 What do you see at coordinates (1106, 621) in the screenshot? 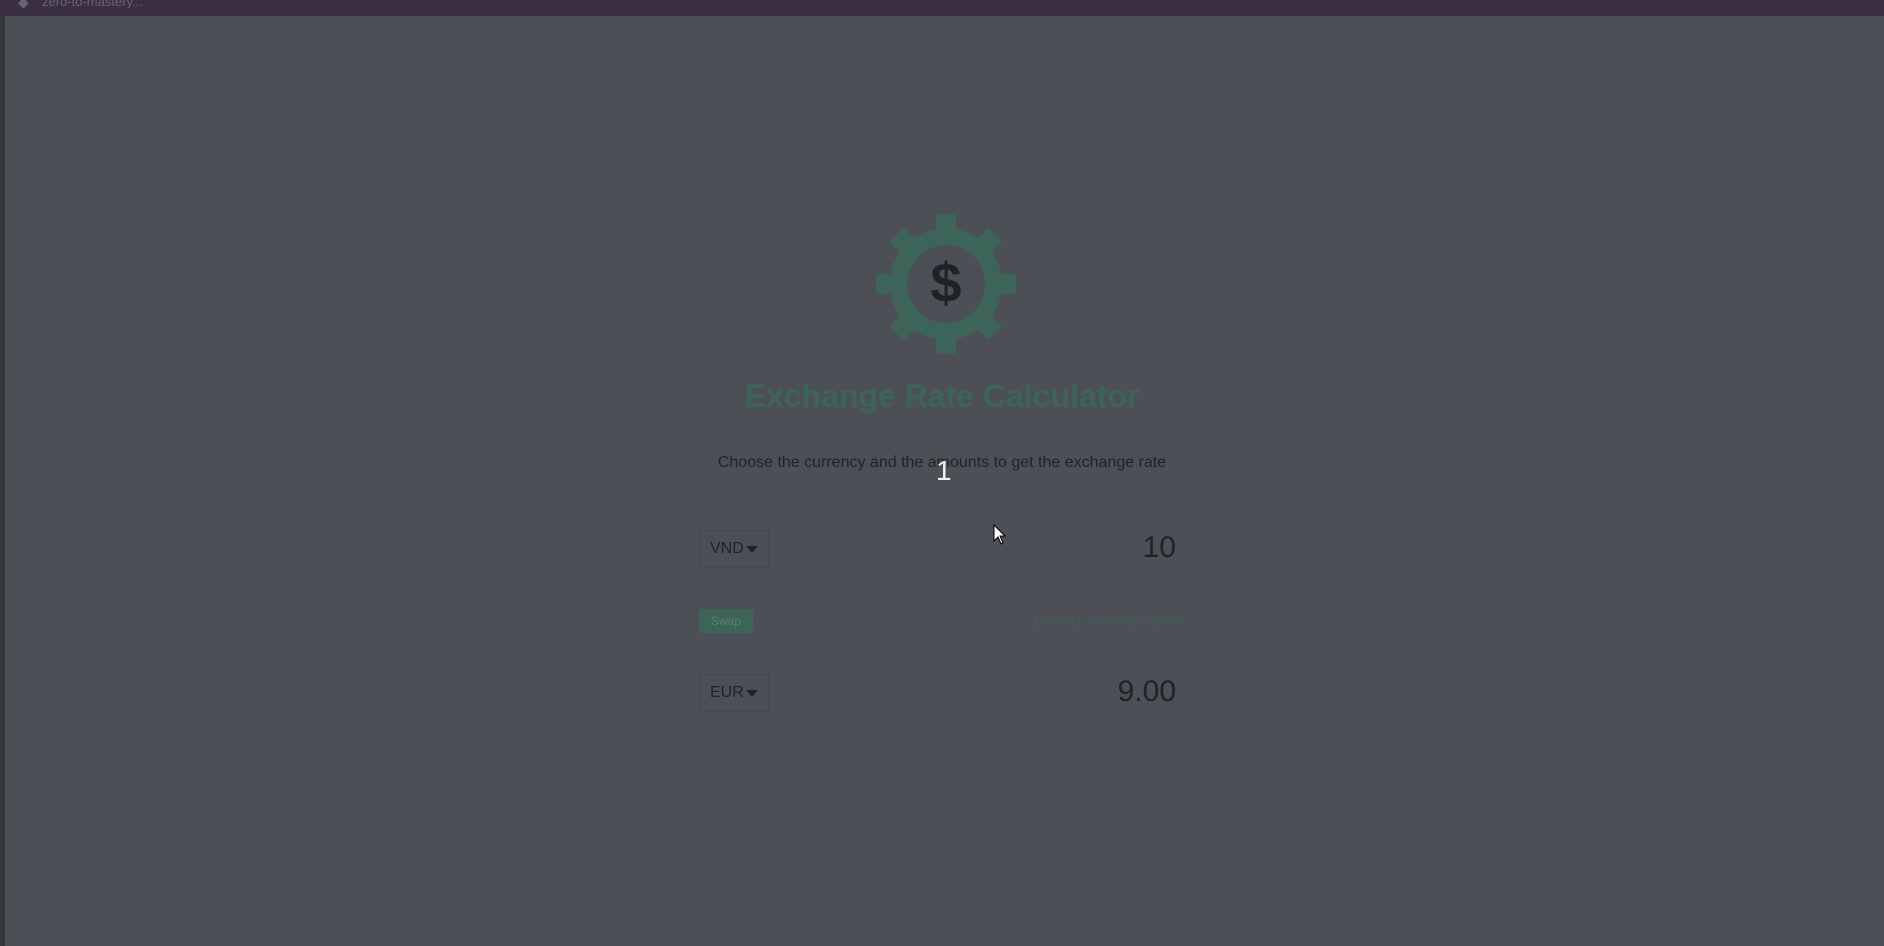
I see `exchange-rate-text: 10 USD = 0.90027 EUR` at bounding box center [1106, 621].